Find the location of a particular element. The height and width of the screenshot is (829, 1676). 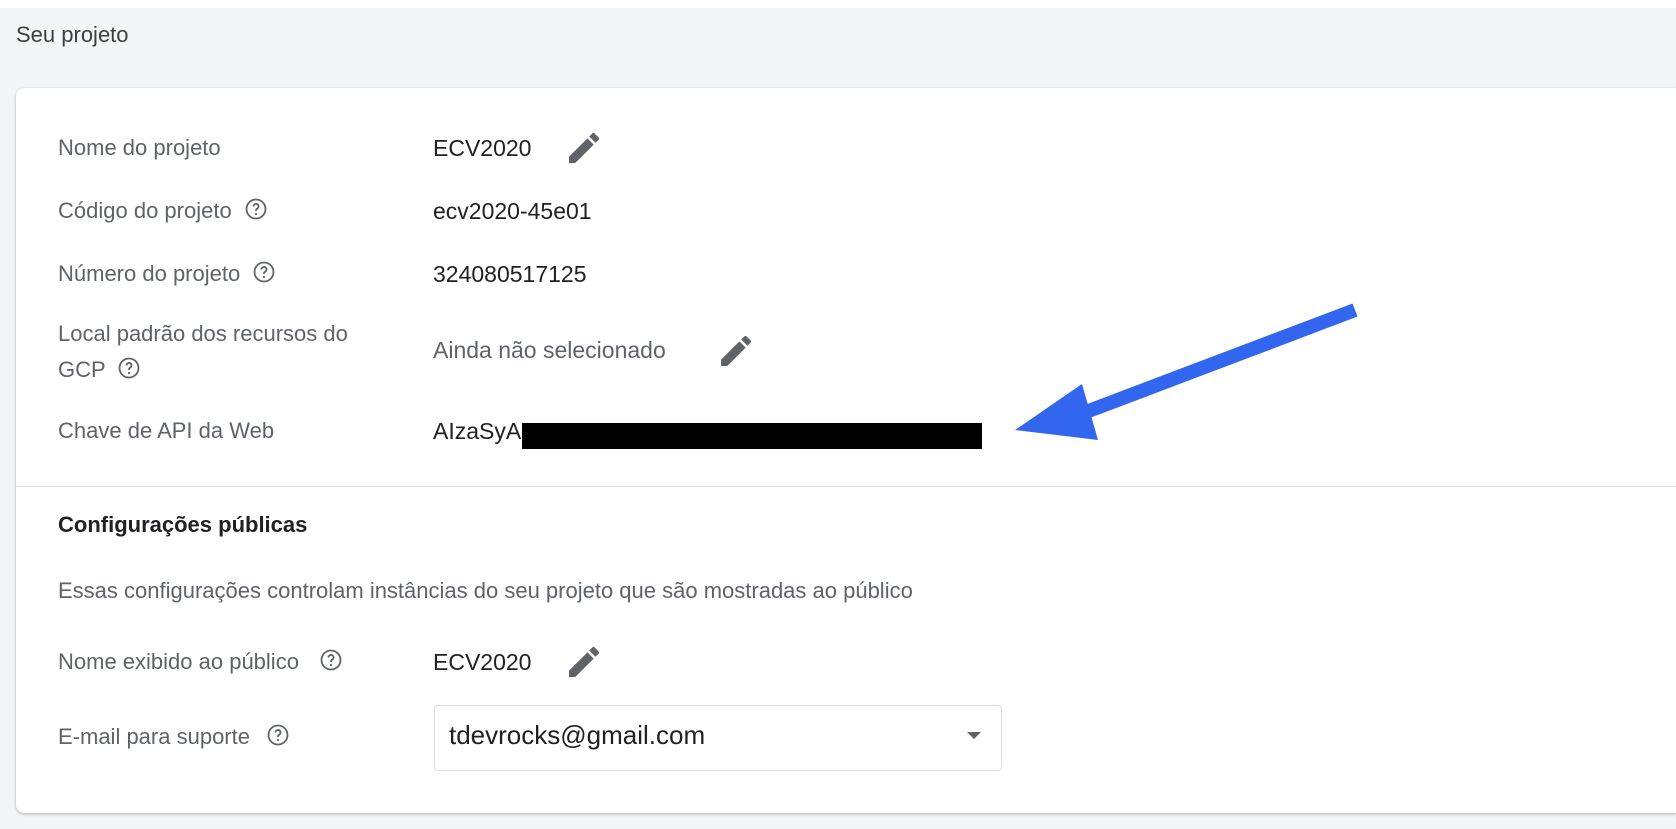

gcp-location-value: Ainda não selecionado is located at coordinates (549, 350).